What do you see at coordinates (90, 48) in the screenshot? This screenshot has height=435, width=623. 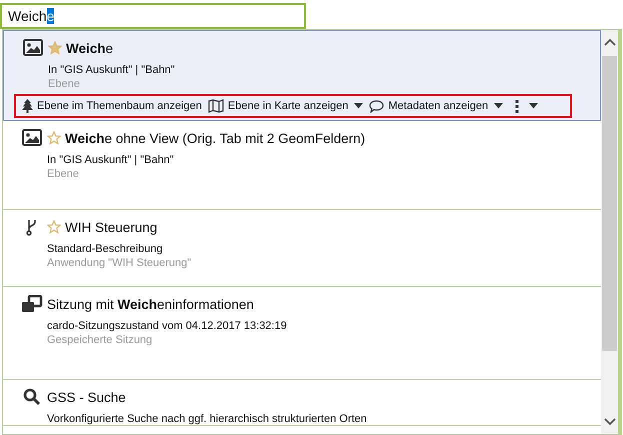 I see `result-title: Weiche` at bounding box center [90, 48].